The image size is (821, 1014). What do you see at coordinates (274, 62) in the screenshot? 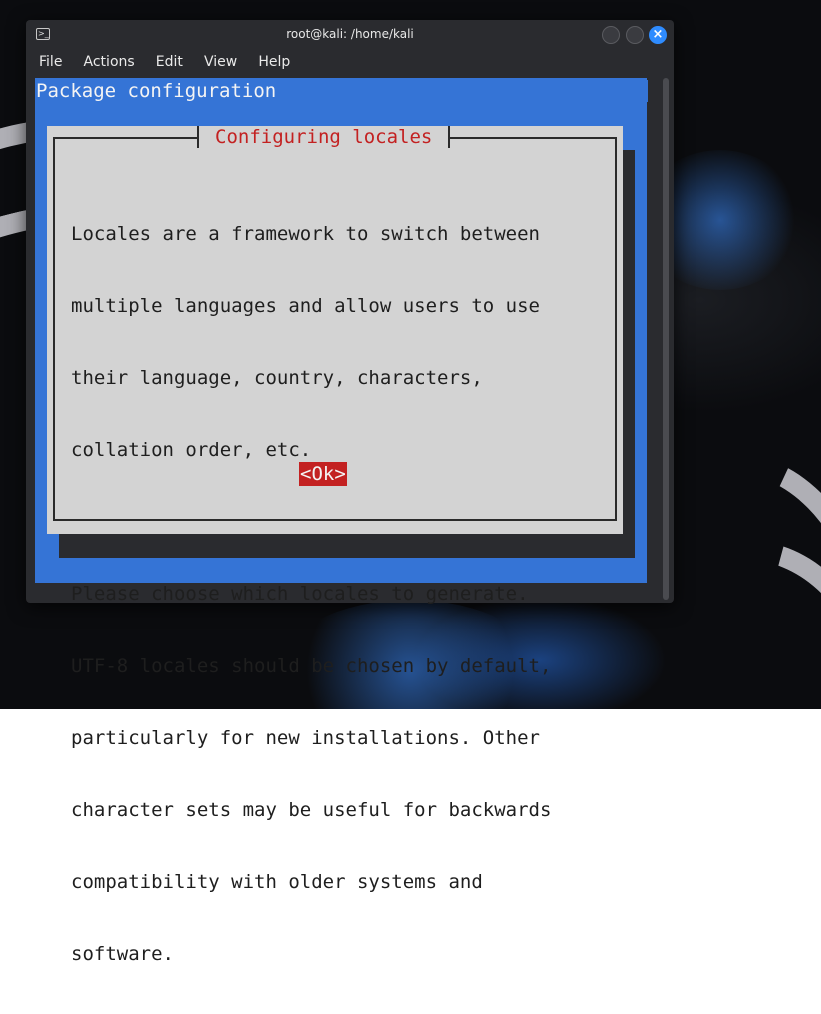
I see `menu-help: Help` at bounding box center [274, 62].